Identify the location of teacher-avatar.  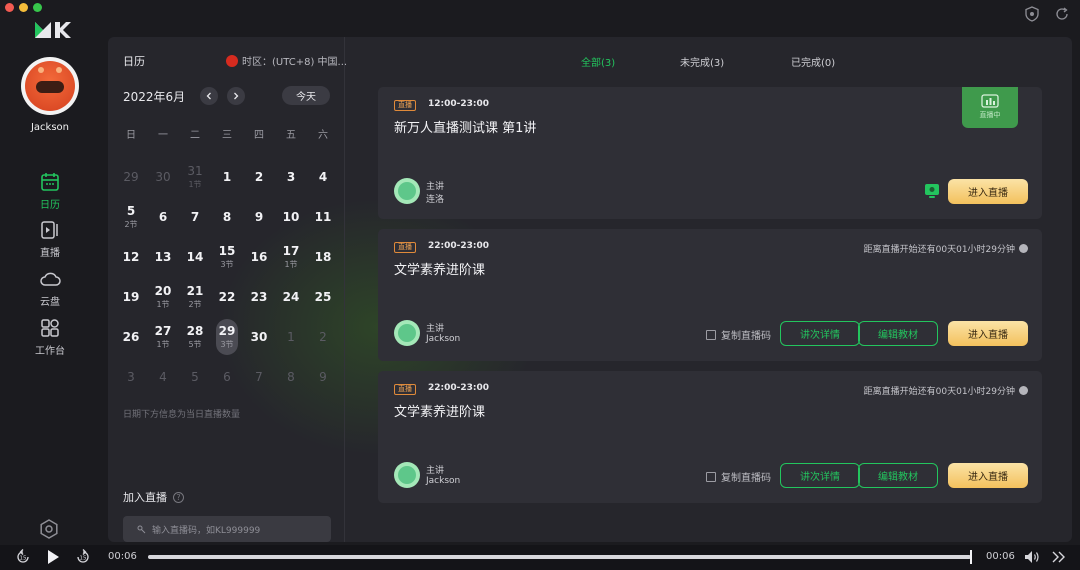
(407, 191).